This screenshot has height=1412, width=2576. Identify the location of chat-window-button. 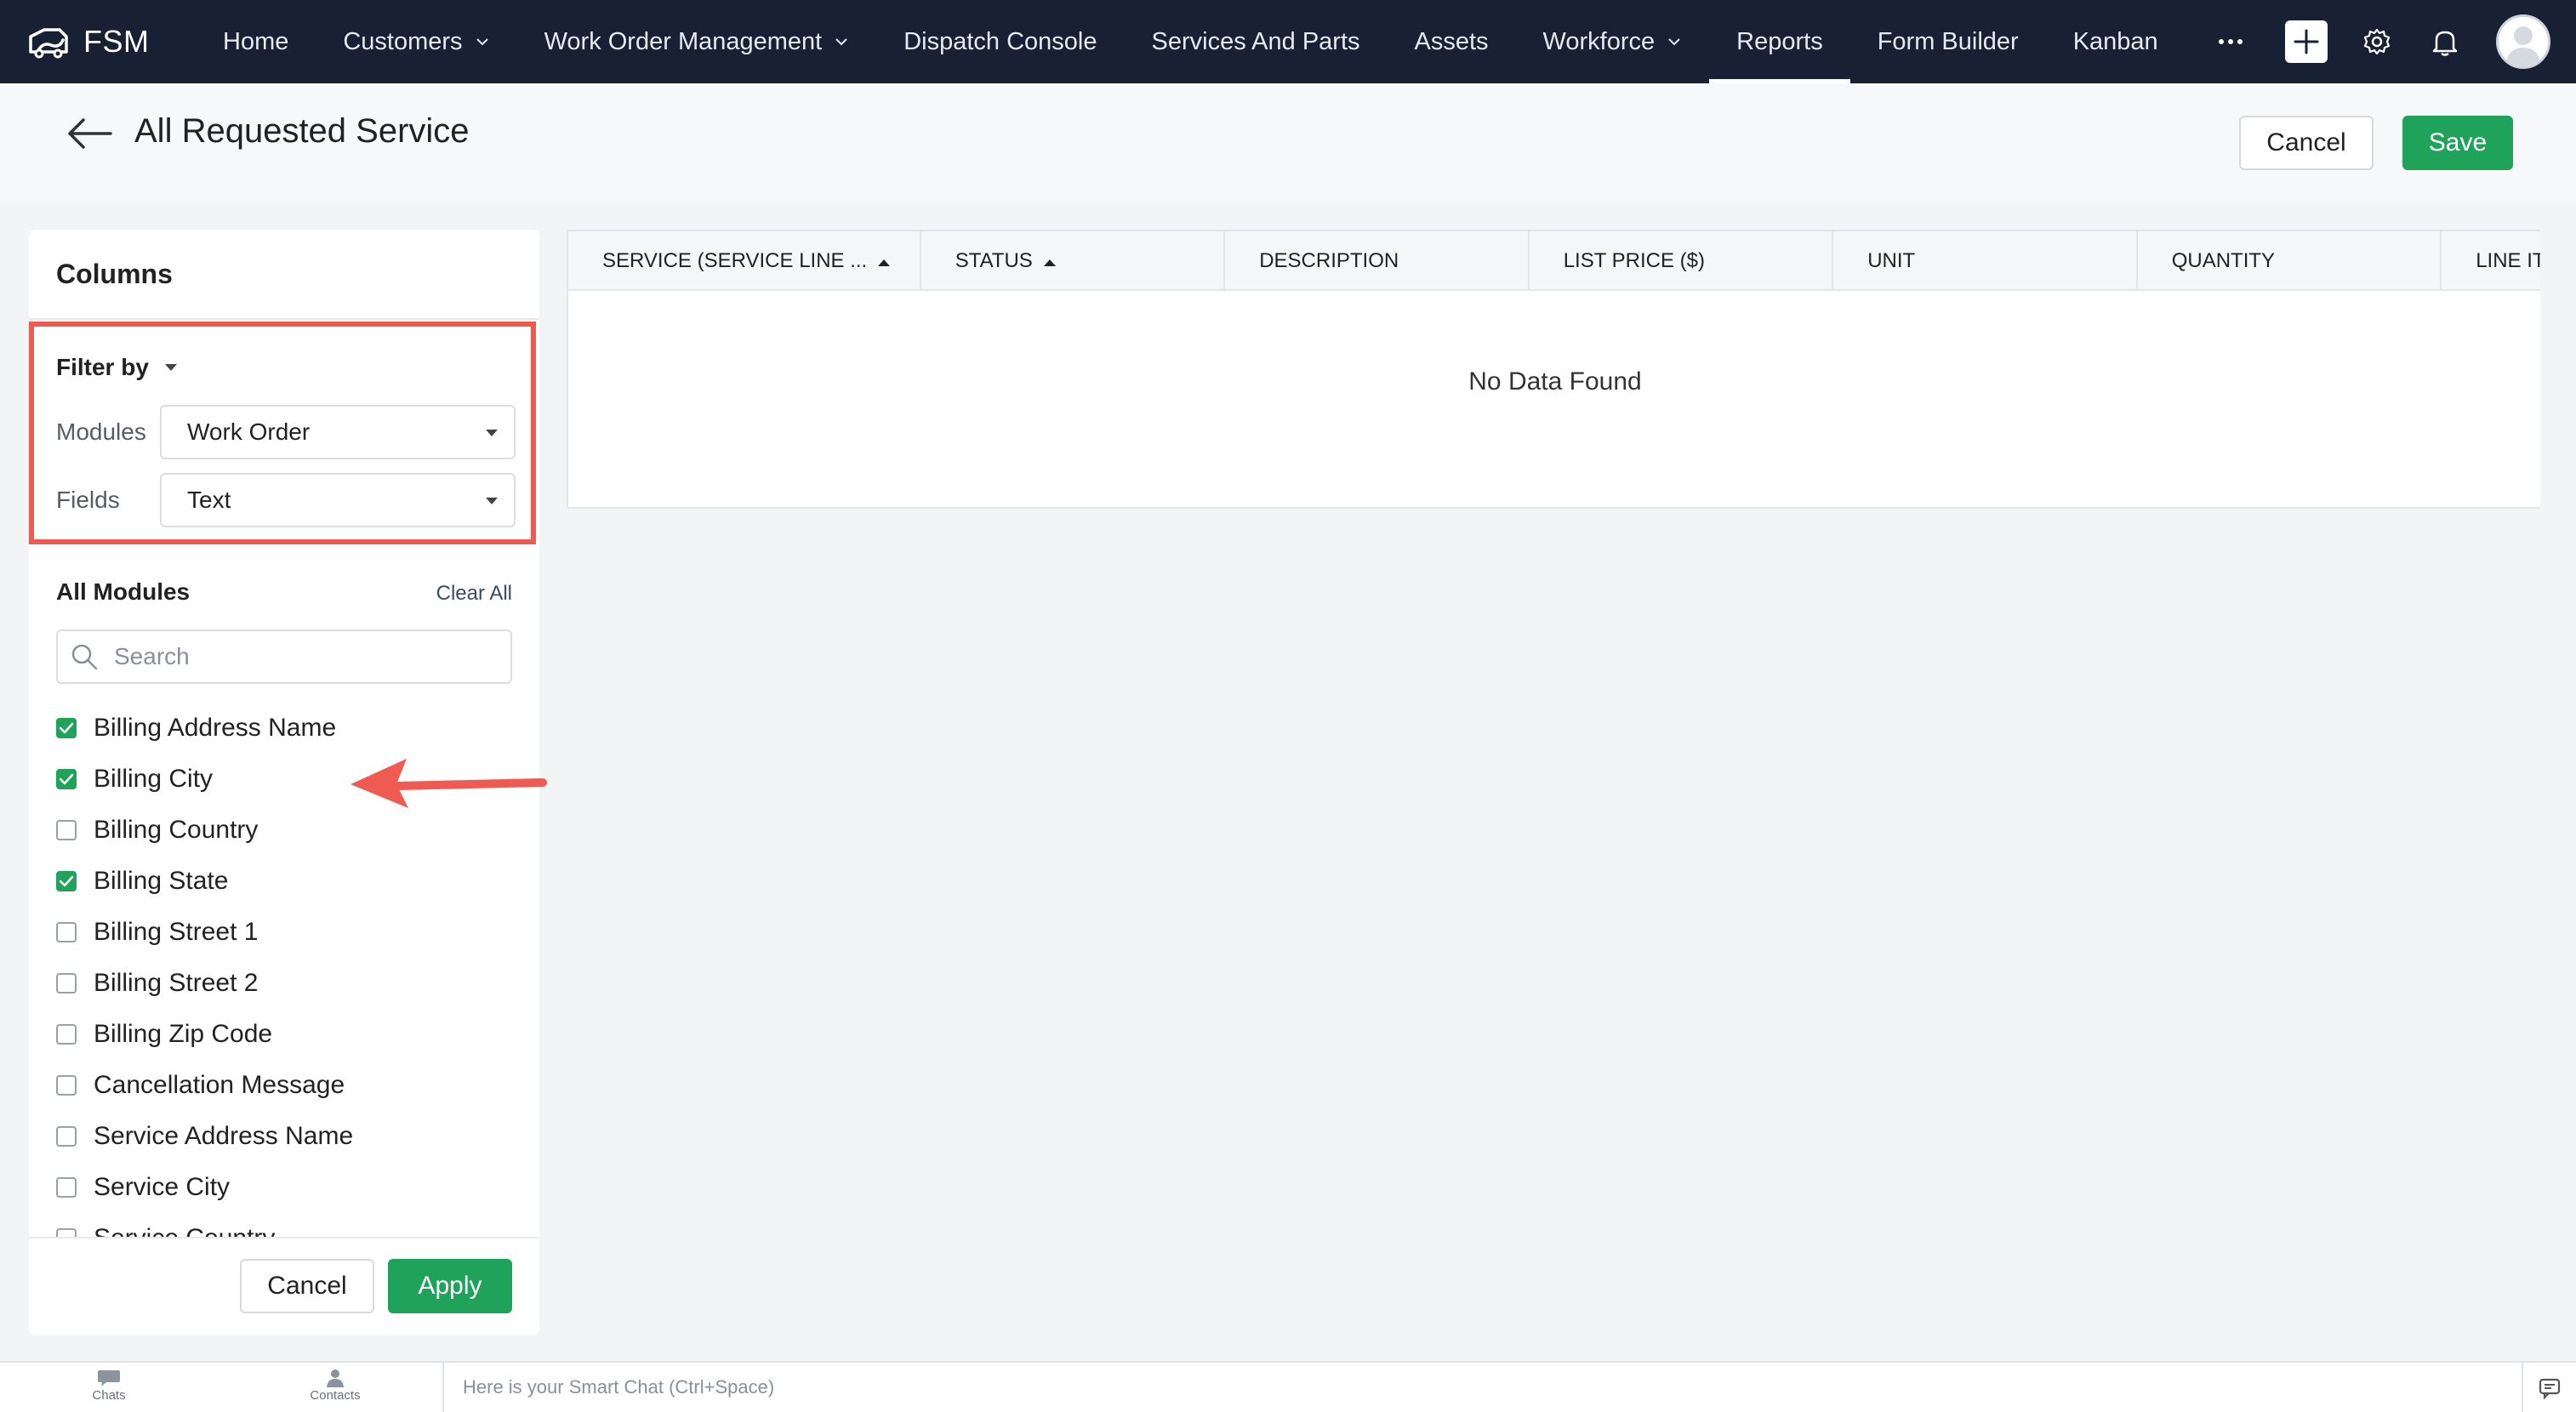
(2549, 1387).